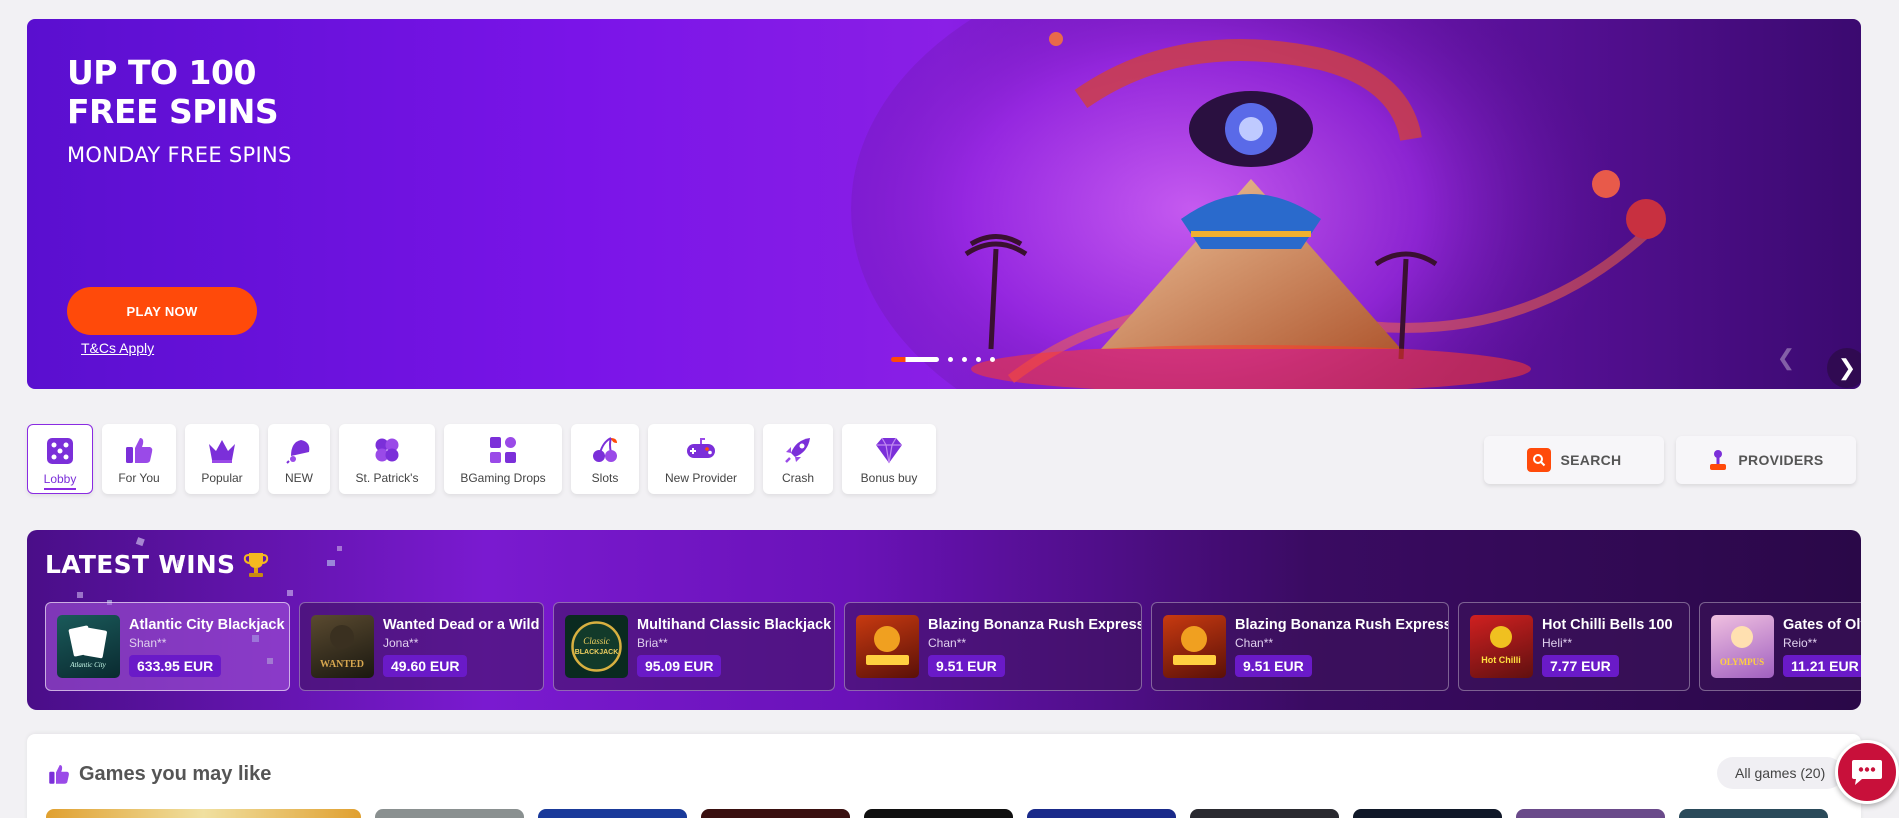 Image resolution: width=1899 pixels, height=818 pixels. What do you see at coordinates (1781, 460) in the screenshot?
I see `providers-label: PROVIDERS` at bounding box center [1781, 460].